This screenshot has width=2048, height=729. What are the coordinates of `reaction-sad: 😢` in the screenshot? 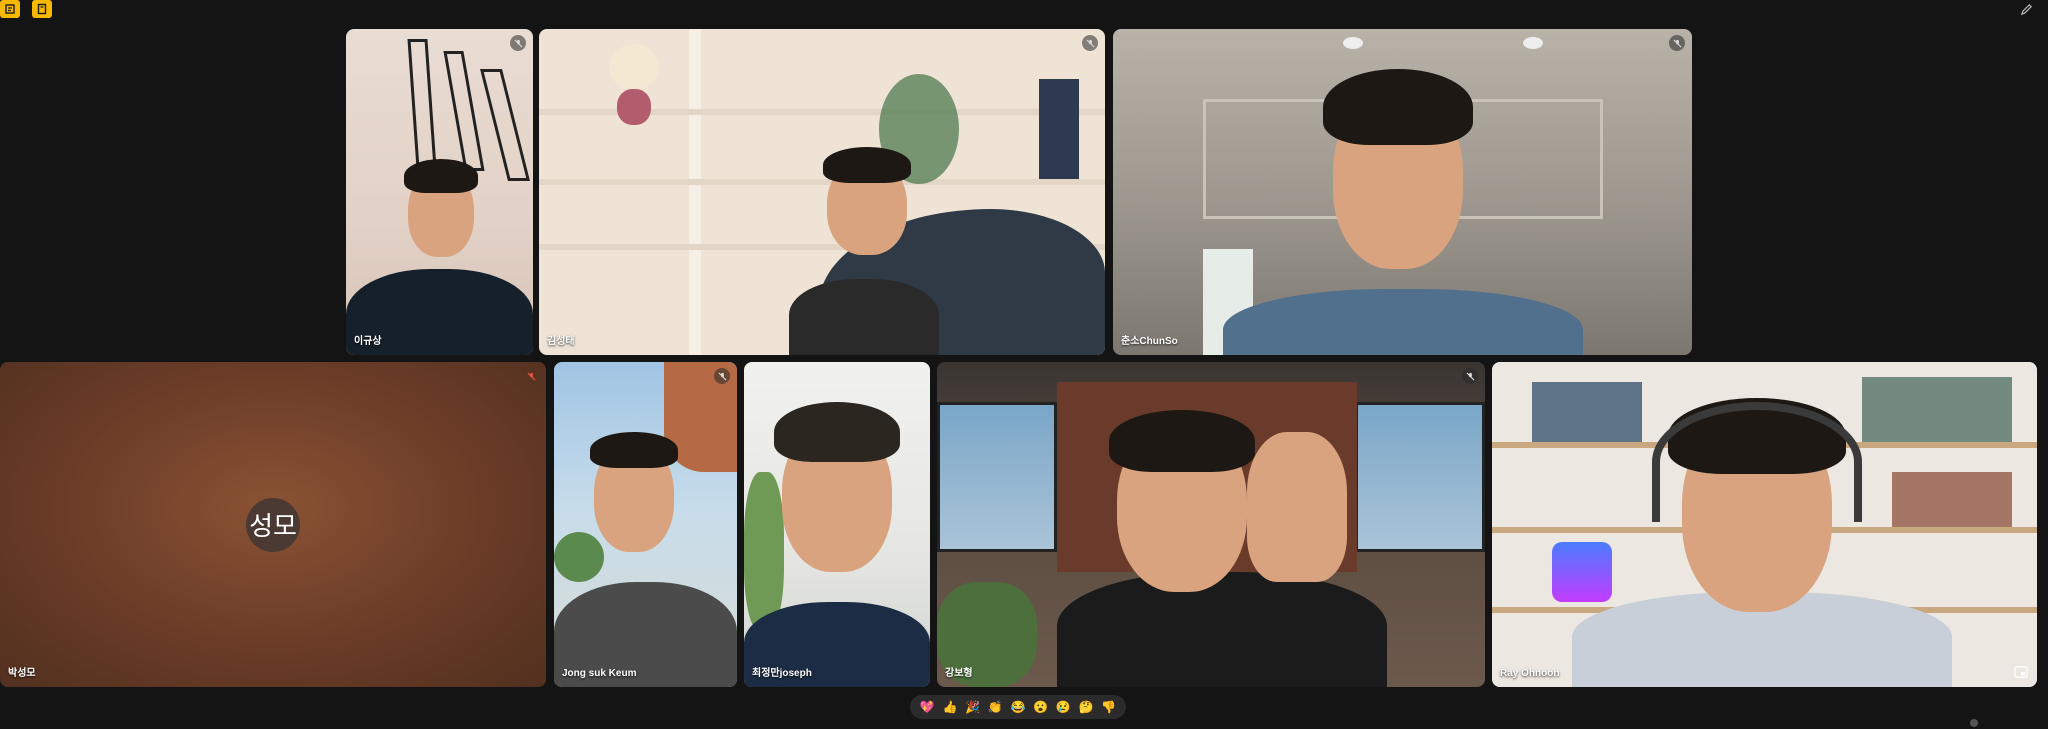 It's located at (1063, 707).